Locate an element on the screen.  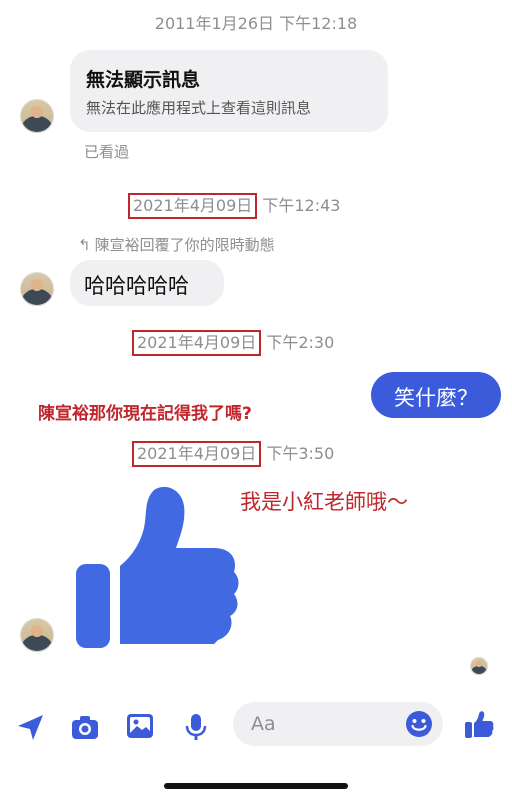
camera-icon is located at coordinates (85, 727).